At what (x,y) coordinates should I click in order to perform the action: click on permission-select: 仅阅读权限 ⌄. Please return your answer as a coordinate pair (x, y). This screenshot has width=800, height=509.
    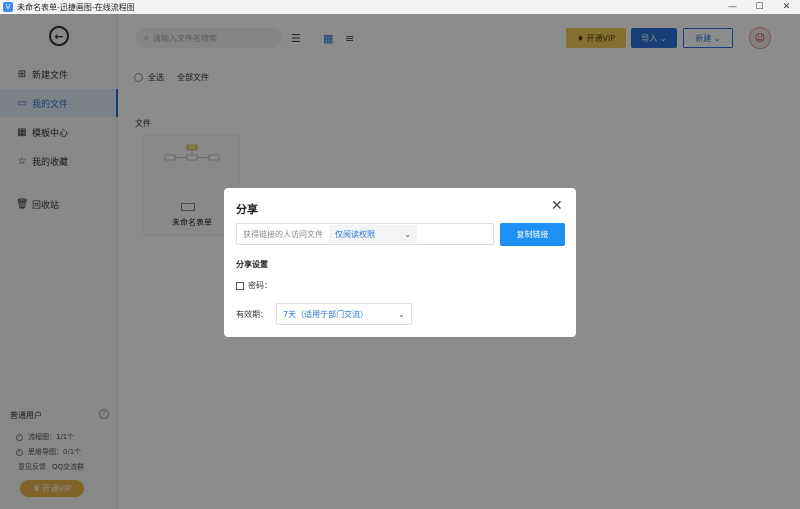
    Looking at the image, I should click on (373, 234).